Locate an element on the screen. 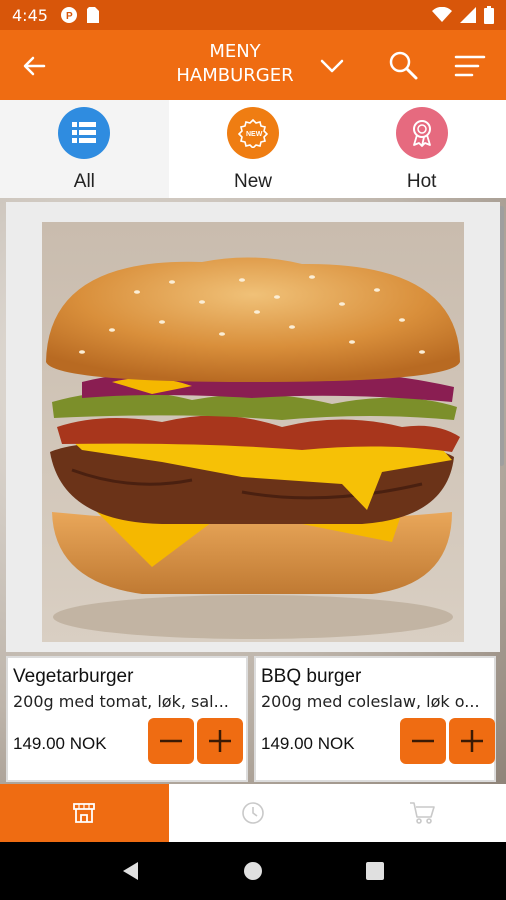 Image resolution: width=506 pixels, height=900 pixels. award-ribbon-icon is located at coordinates (421, 133).